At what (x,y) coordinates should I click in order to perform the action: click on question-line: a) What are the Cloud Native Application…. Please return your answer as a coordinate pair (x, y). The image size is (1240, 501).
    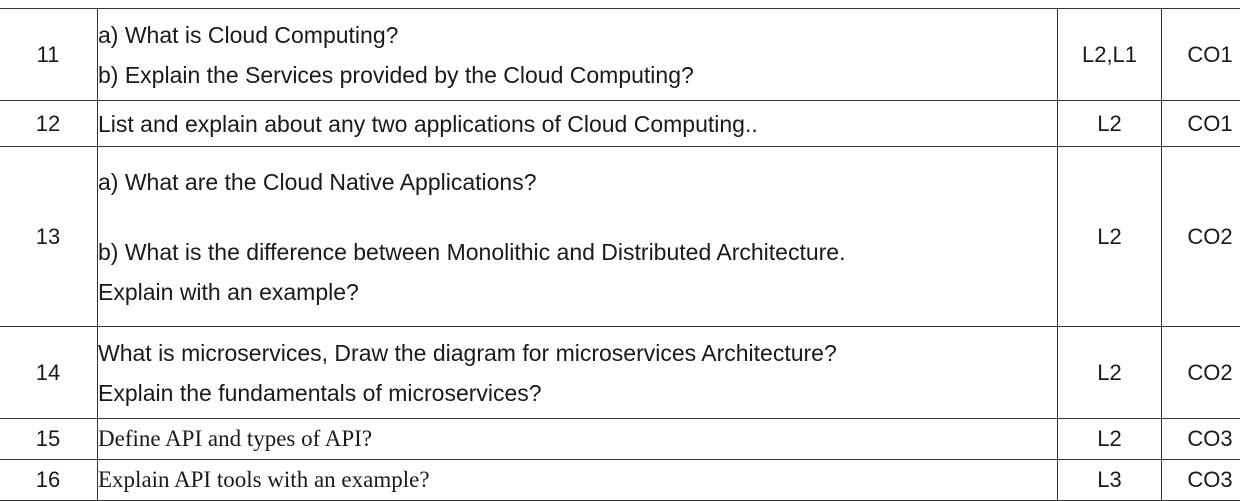
    Looking at the image, I should click on (577, 182).